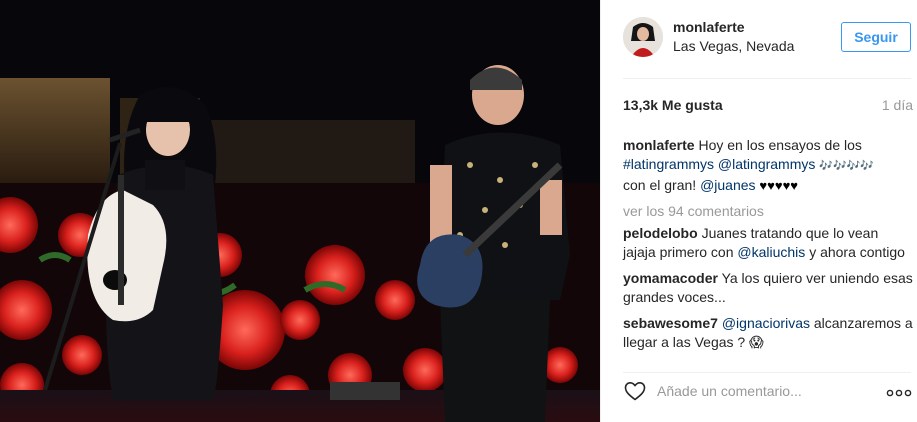 The height and width of the screenshot is (422, 917). I want to click on caption-text-2: con el gran!, so click(660, 185).